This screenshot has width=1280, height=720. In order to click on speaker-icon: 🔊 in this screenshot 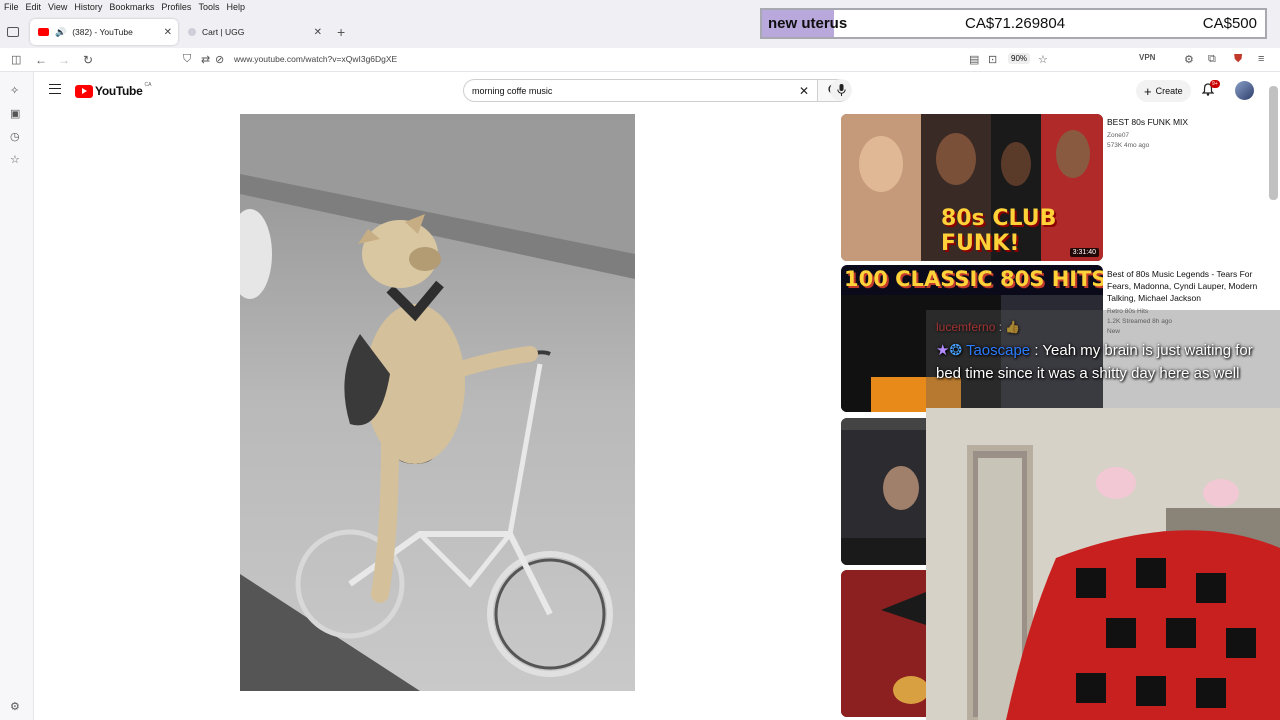, I will do `click(60, 32)`.